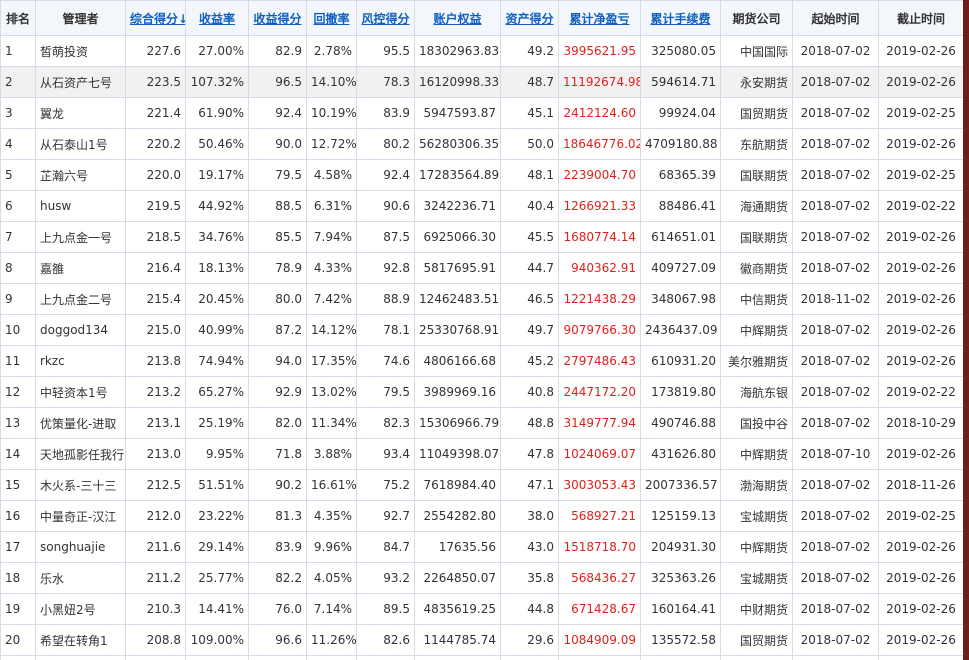  What do you see at coordinates (331, 609) in the screenshot?
I see `cell-drawdown: 7.14%` at bounding box center [331, 609].